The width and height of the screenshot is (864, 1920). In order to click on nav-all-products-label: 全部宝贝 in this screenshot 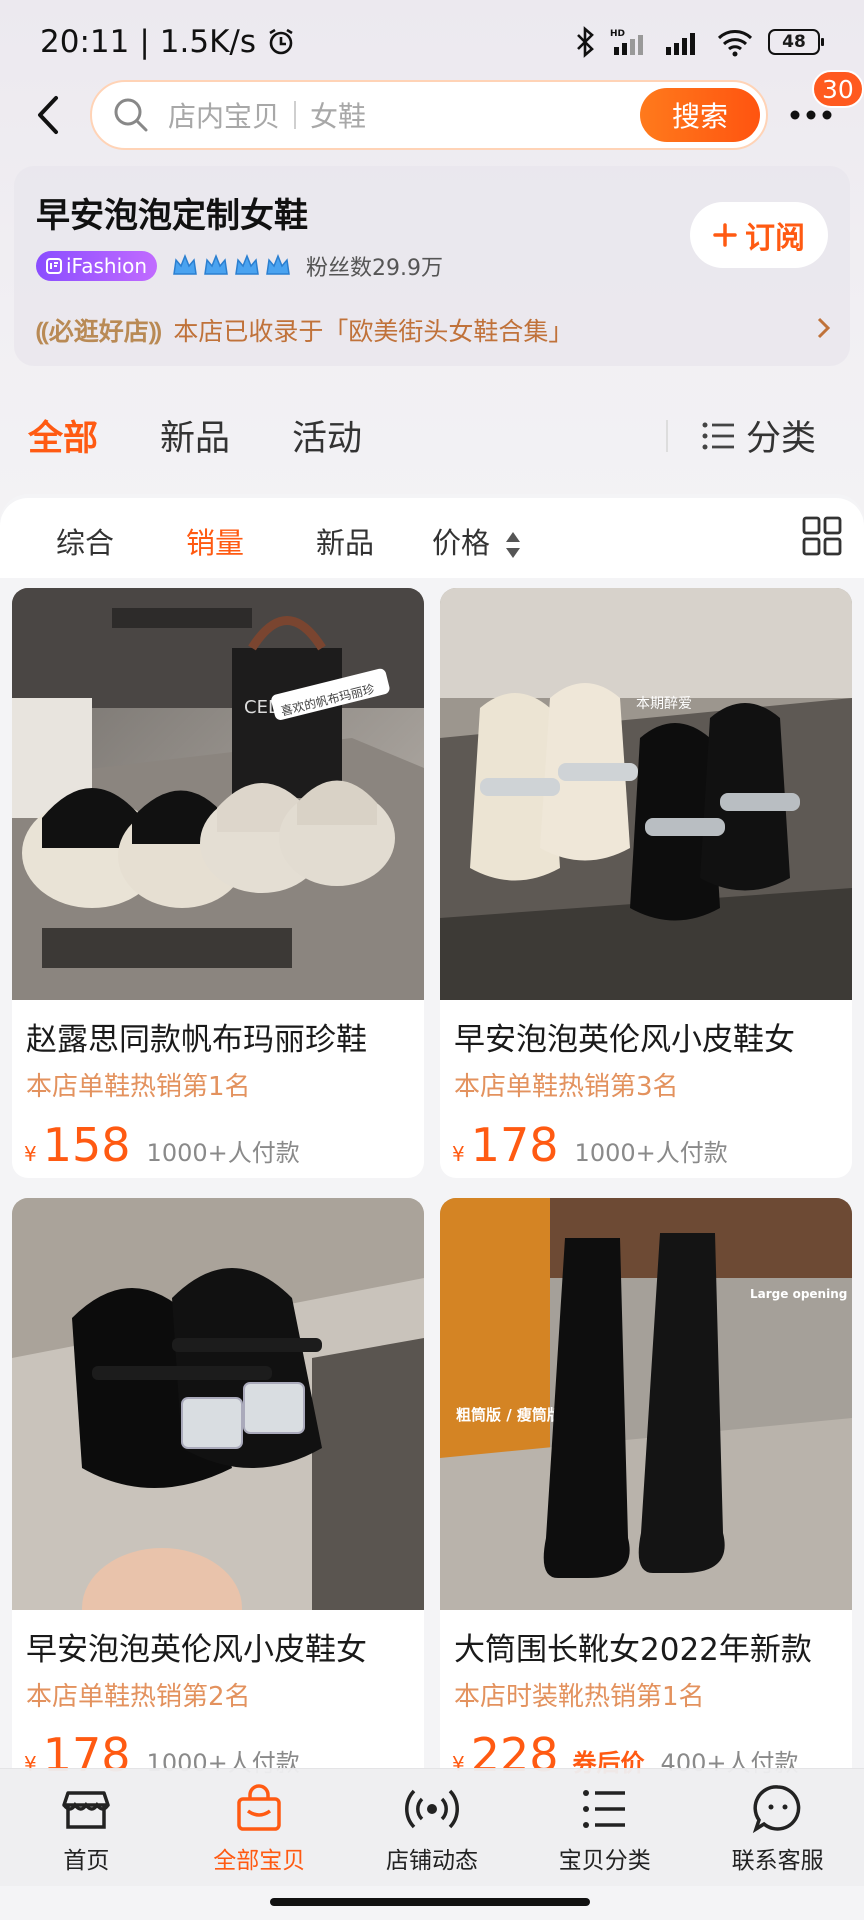, I will do `click(259, 1861)`.